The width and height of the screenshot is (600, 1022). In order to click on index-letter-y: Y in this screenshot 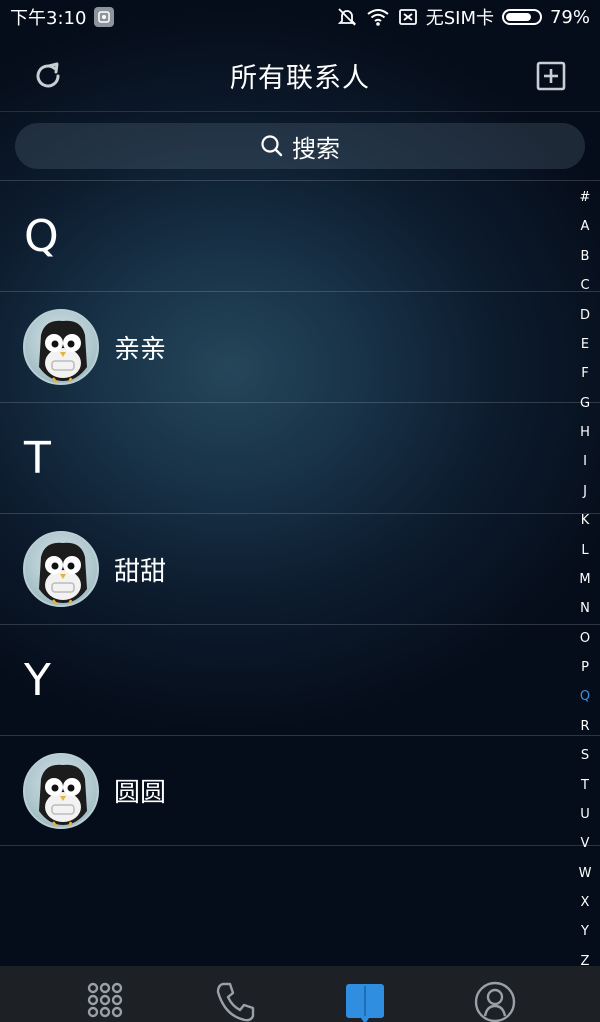, I will do `click(585, 932)`.